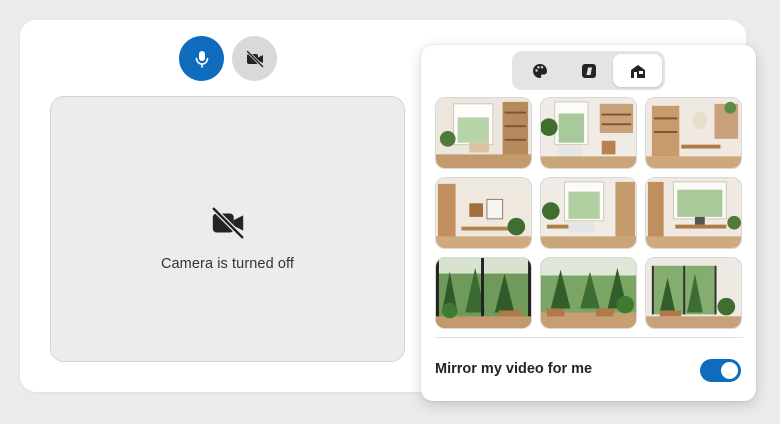  I want to click on camera-toggle-button, so click(254, 58).